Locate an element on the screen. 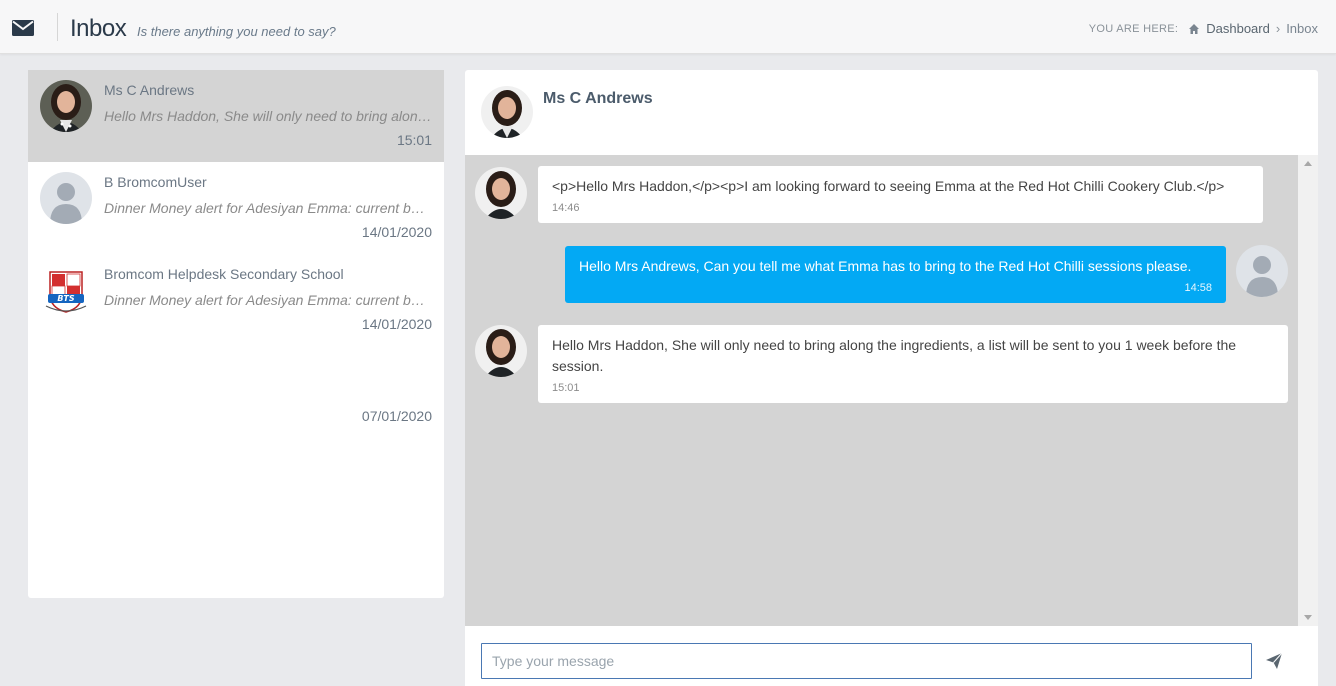  contact-avatar is located at coordinates (507, 112).